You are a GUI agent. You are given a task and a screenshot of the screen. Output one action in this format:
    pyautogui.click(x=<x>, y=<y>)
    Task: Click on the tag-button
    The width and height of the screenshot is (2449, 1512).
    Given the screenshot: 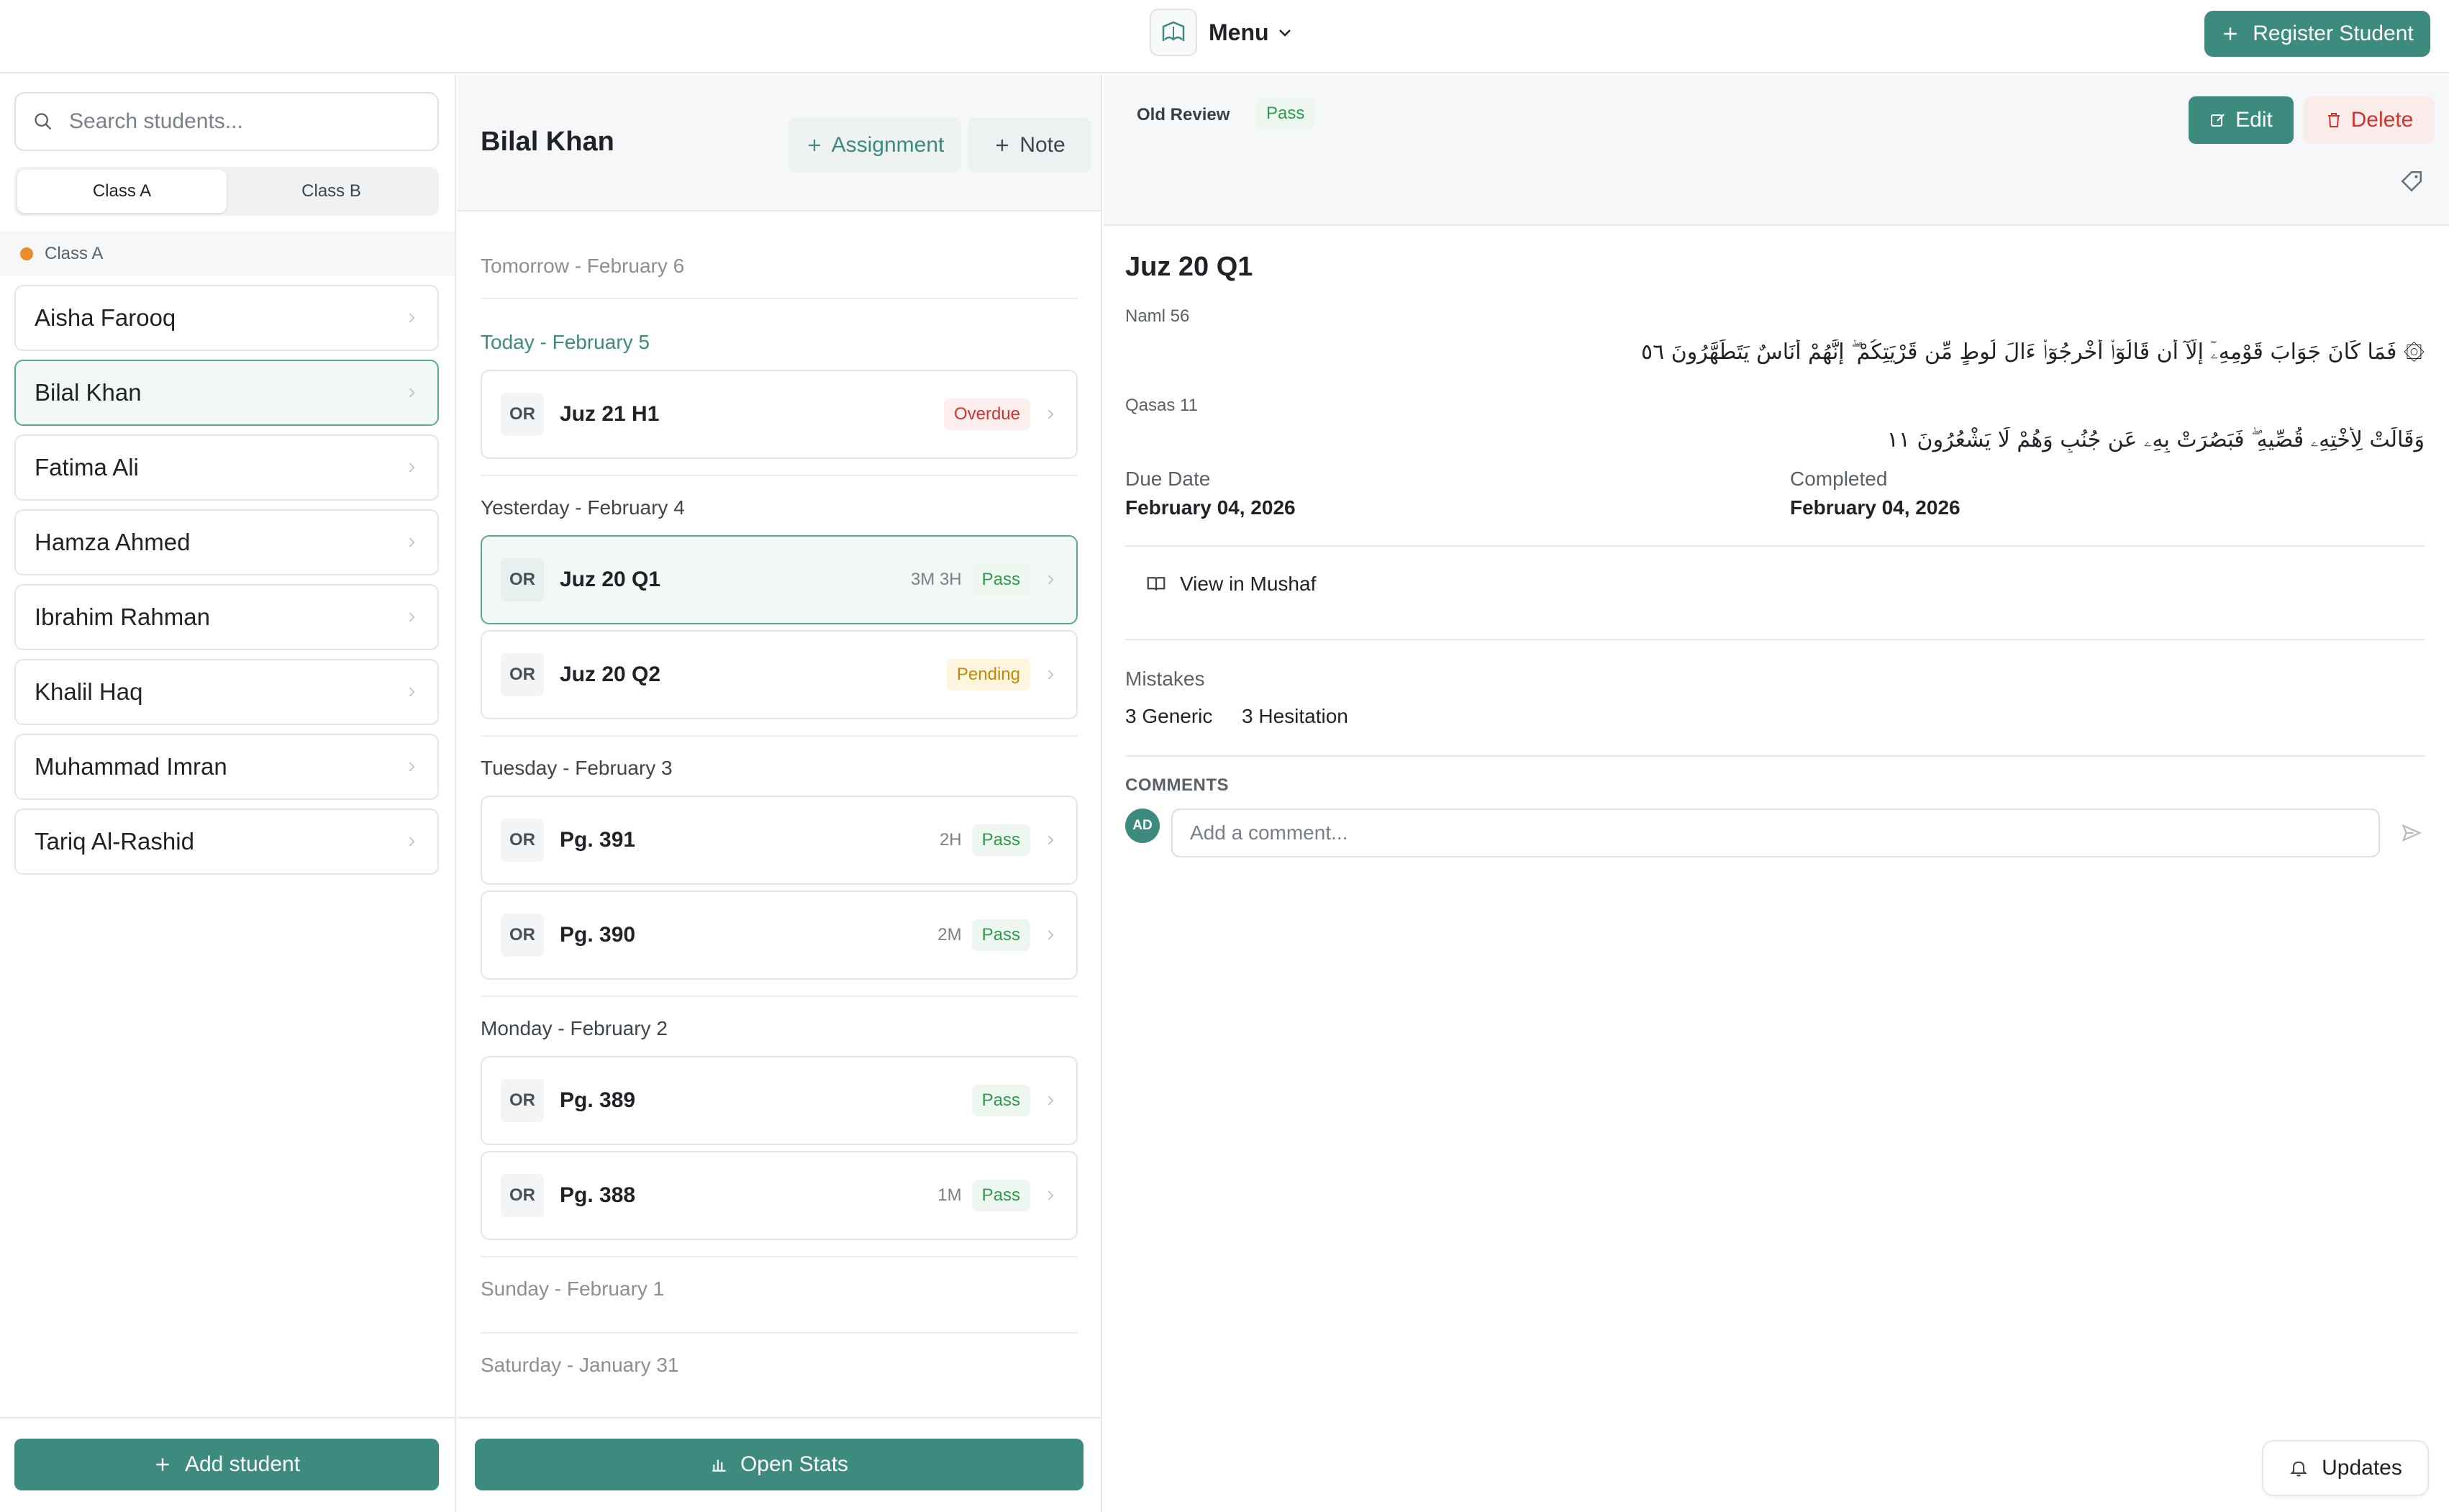 What is the action you would take?
    pyautogui.click(x=2411, y=181)
    